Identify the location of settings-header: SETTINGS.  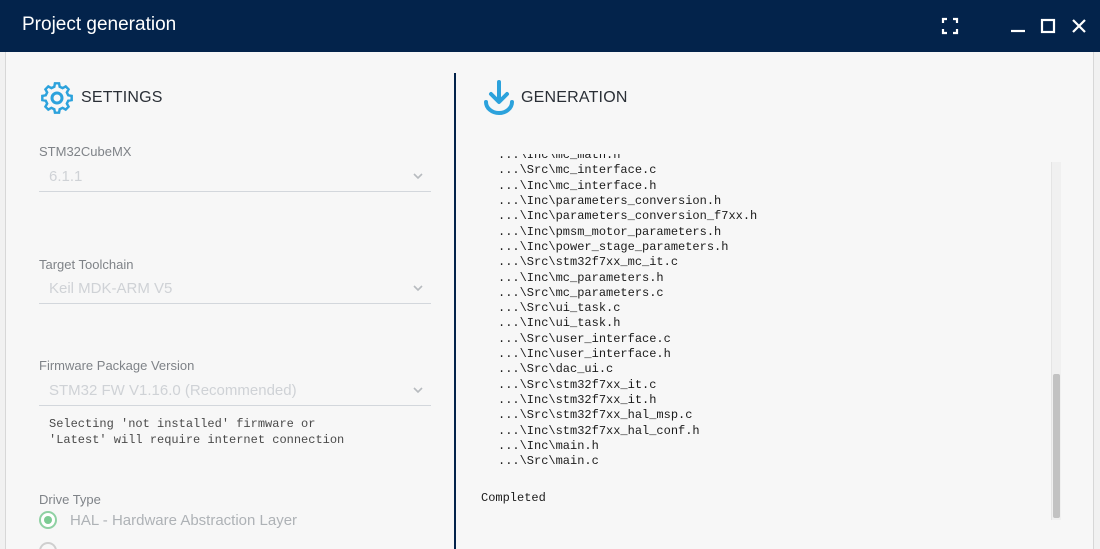
(101, 98).